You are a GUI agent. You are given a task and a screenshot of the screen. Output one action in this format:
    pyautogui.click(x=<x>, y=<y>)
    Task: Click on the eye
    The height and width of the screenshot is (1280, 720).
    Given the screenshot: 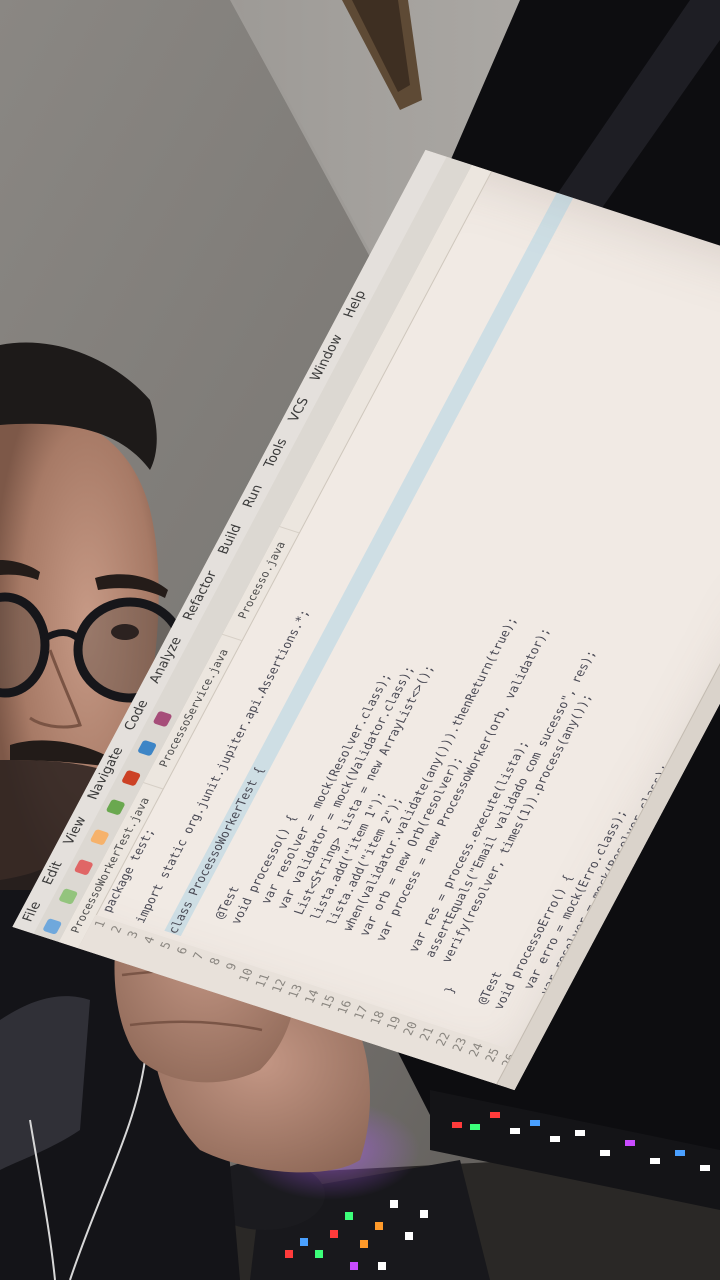 What is the action you would take?
    pyautogui.click(x=125, y=632)
    